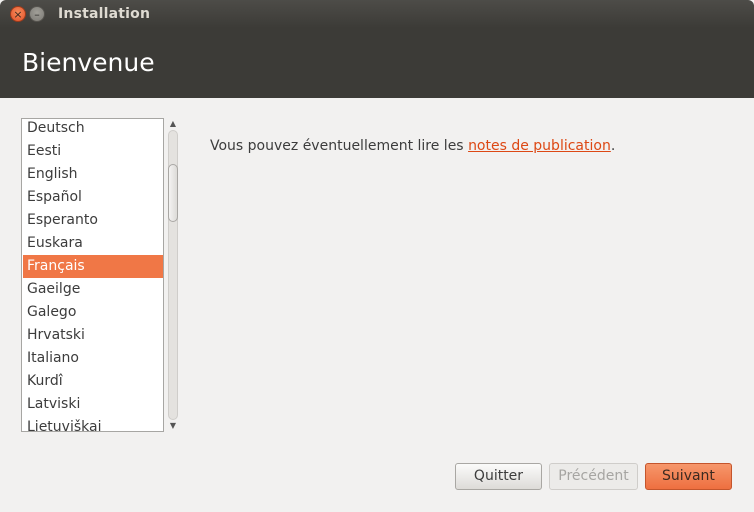 This screenshot has height=512, width=754. I want to click on page-title: Bienvenue, so click(88, 62).